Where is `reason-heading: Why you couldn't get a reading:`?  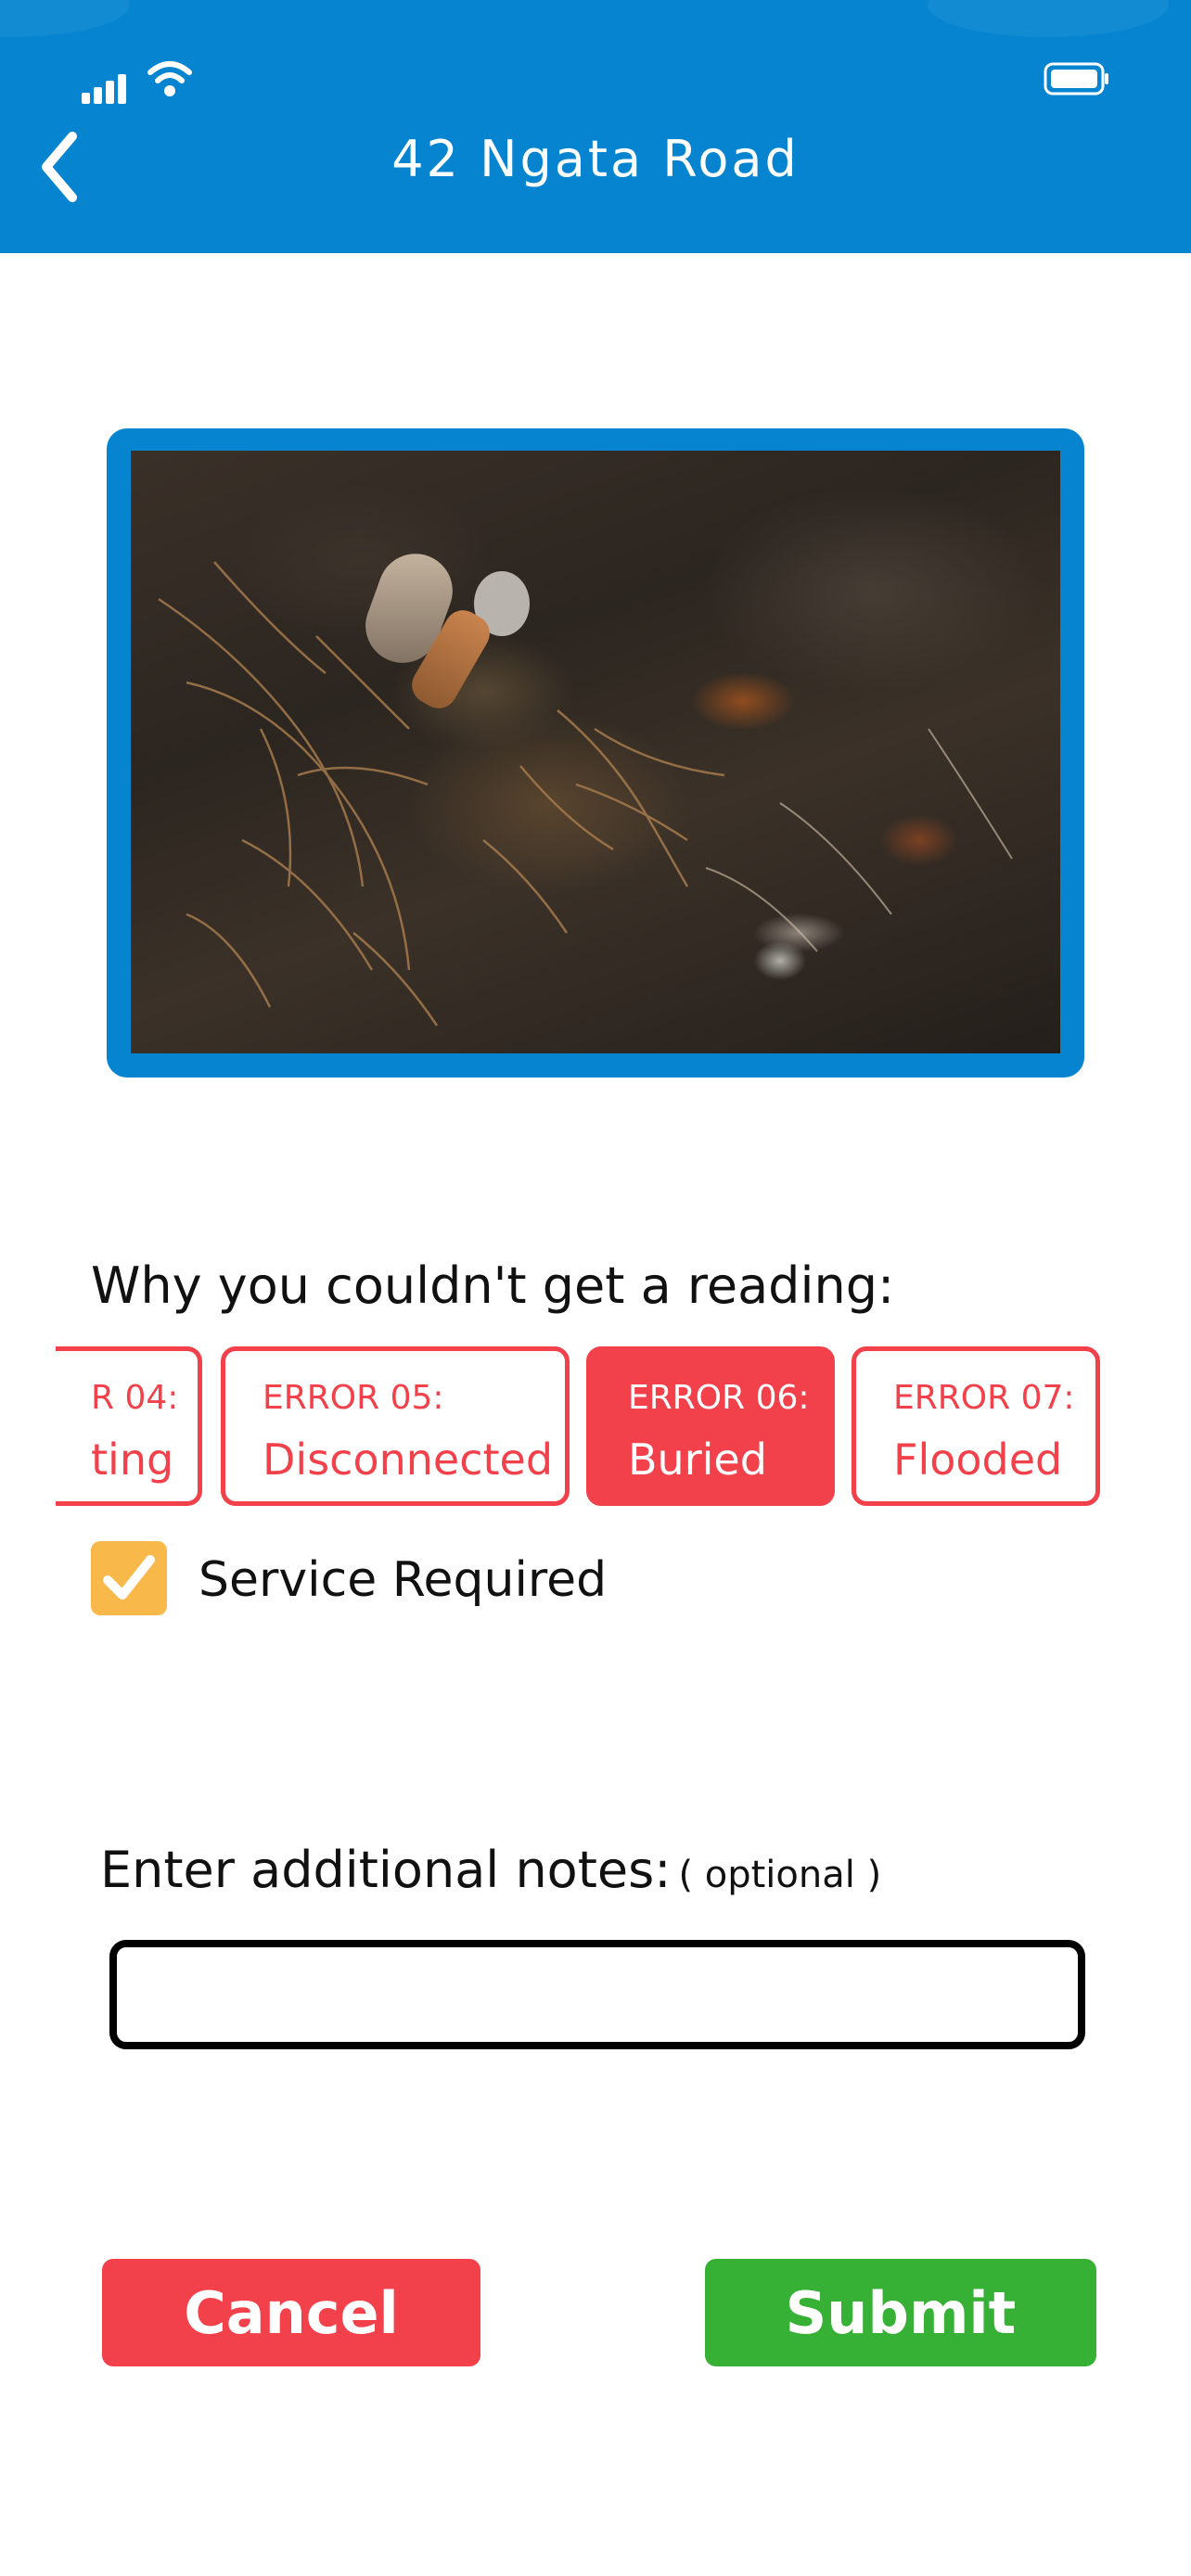 reason-heading: Why you couldn't get a reading: is located at coordinates (493, 1285).